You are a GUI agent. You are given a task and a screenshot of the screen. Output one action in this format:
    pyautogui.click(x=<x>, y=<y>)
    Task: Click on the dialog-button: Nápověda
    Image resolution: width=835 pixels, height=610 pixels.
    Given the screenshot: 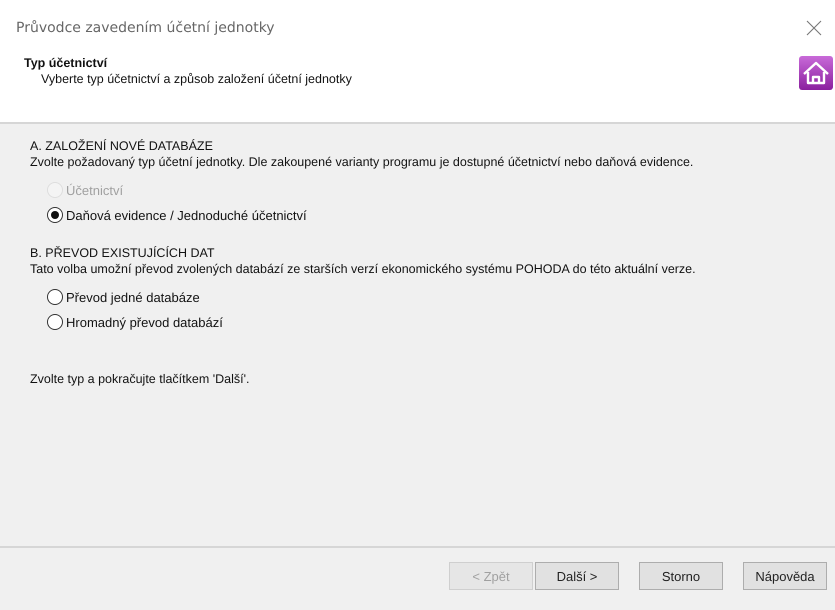 What is the action you would take?
    pyautogui.click(x=785, y=576)
    